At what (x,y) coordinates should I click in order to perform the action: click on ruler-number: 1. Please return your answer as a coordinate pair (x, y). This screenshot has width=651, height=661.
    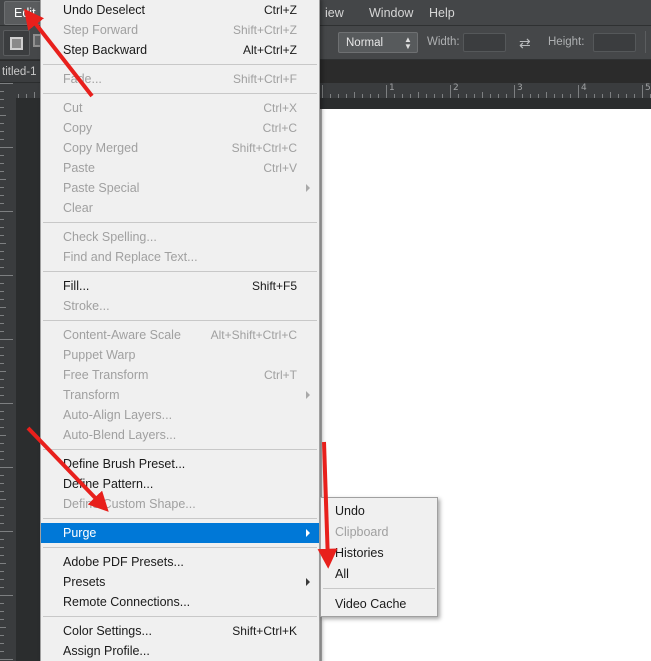
    Looking at the image, I should click on (392, 88).